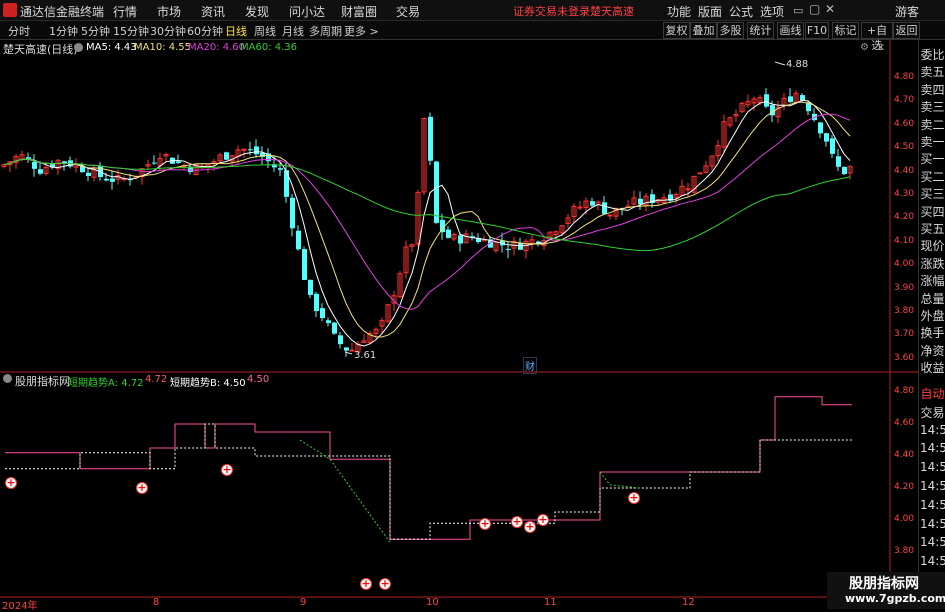  Describe the element at coordinates (904, 287) in the screenshot. I see `y-axis-main-label: 3.90` at that location.